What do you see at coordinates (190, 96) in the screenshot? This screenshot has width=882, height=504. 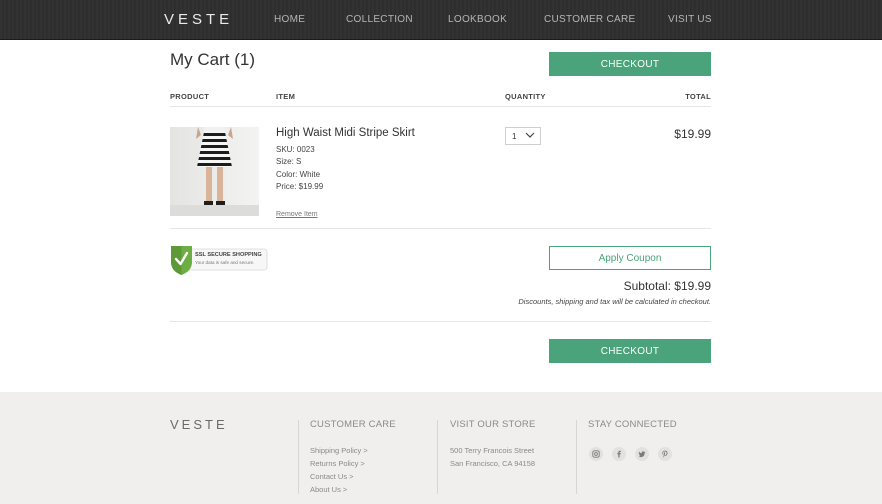 I see `column-header-product: PRODUCT` at bounding box center [190, 96].